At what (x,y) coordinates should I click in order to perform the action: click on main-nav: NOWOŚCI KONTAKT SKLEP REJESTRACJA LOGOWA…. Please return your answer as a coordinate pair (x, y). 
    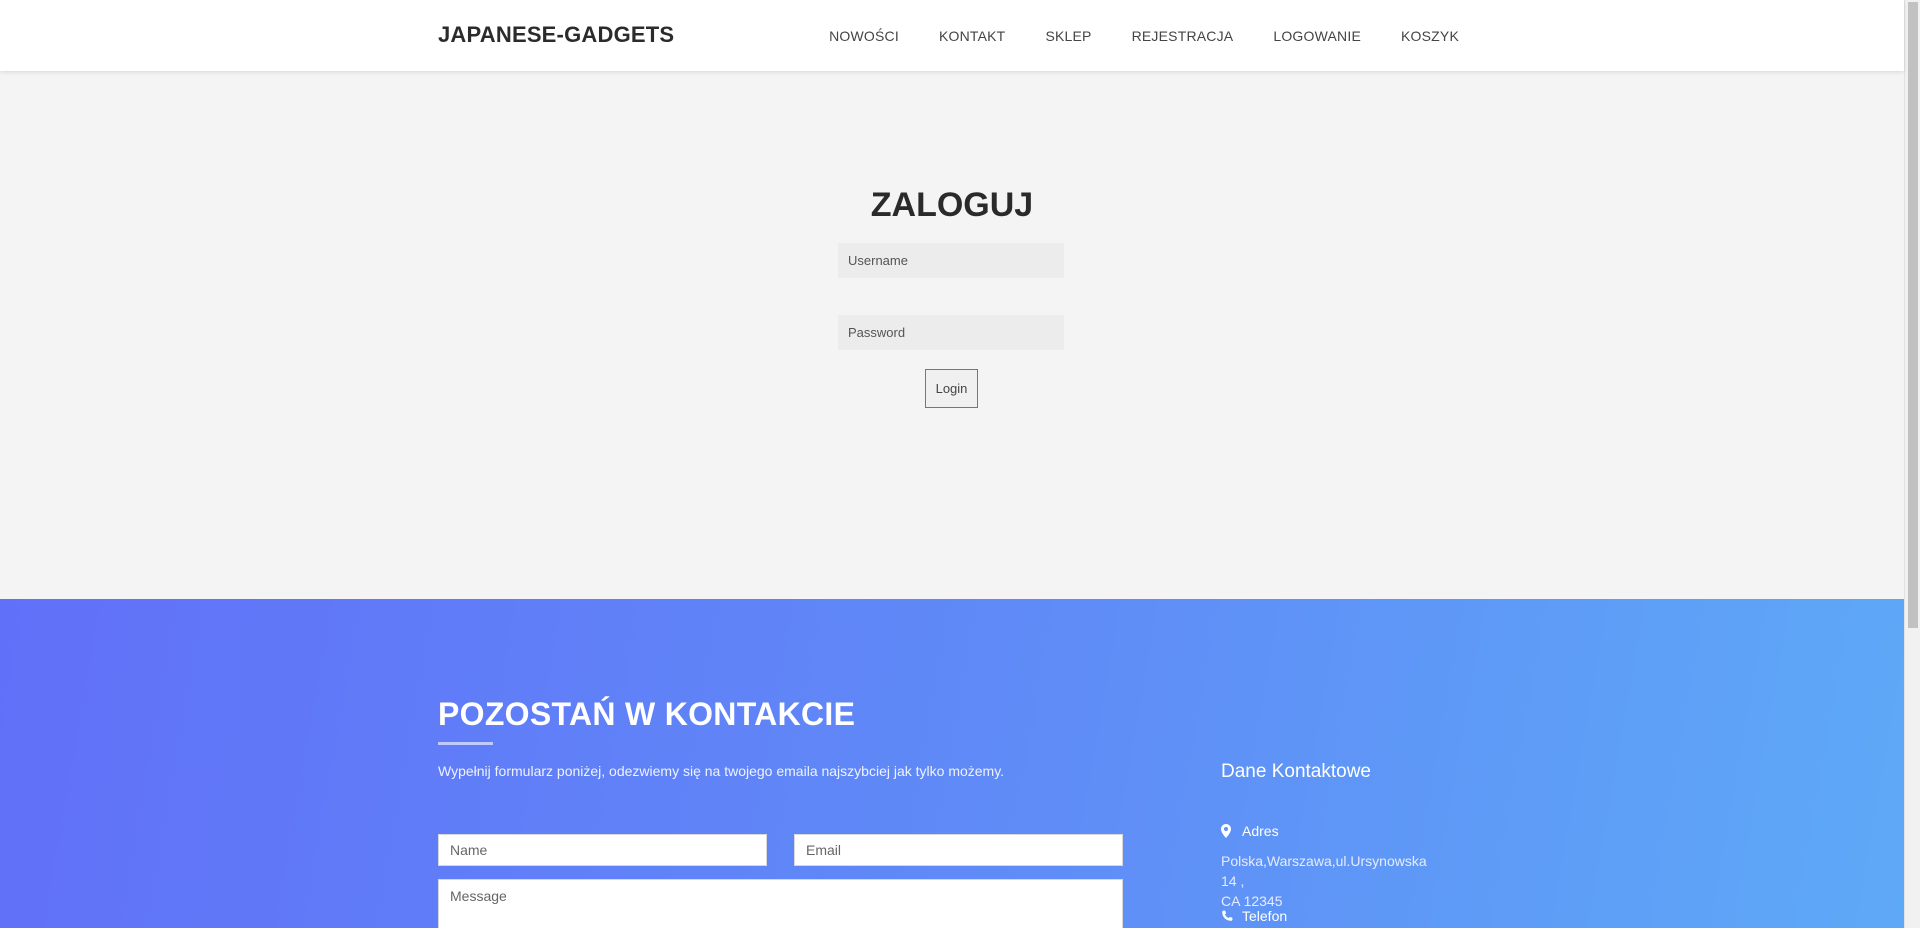
    Looking at the image, I should click on (1144, 36).